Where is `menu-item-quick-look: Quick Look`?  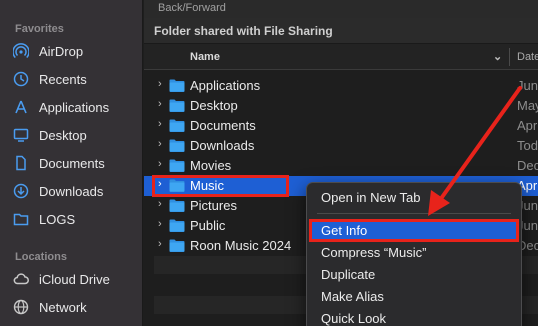 menu-item-quick-look: Quick Look is located at coordinates (414, 317).